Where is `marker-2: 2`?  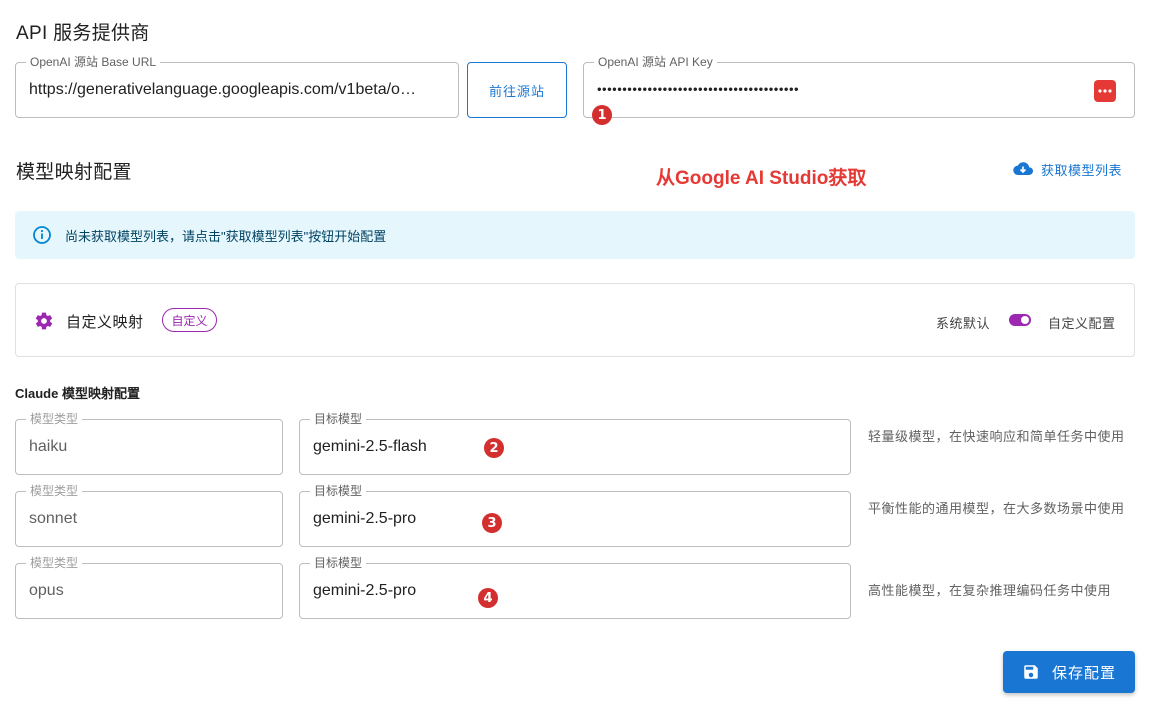 marker-2: 2 is located at coordinates (494, 448).